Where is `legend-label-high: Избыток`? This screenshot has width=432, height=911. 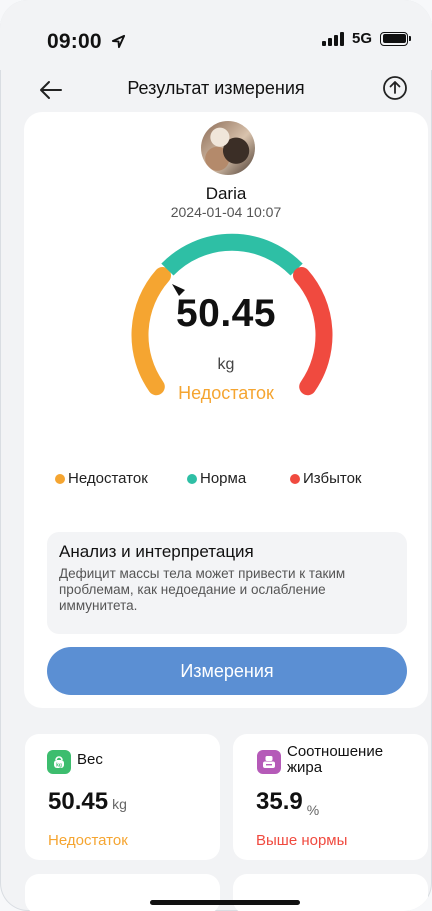 legend-label-high: Избыток is located at coordinates (332, 478).